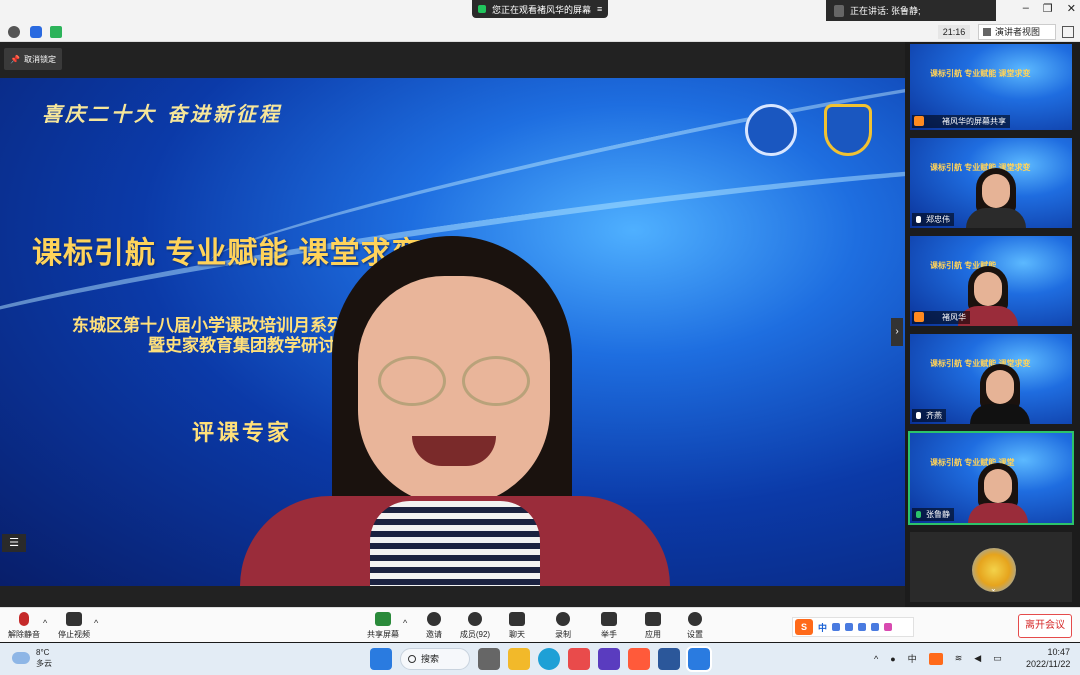 The height and width of the screenshot is (675, 1080). What do you see at coordinates (933, 514) in the screenshot?
I see `participant-name: 张鲁静` at bounding box center [933, 514].